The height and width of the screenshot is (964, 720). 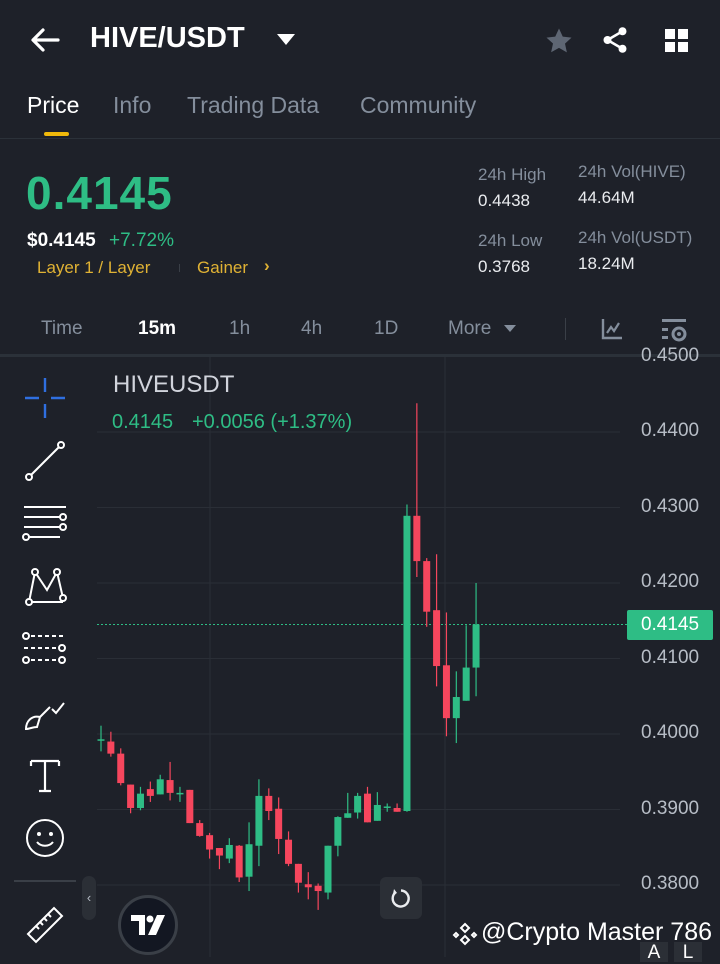 What do you see at coordinates (386, 329) in the screenshot?
I see `interval-1d: 1D` at bounding box center [386, 329].